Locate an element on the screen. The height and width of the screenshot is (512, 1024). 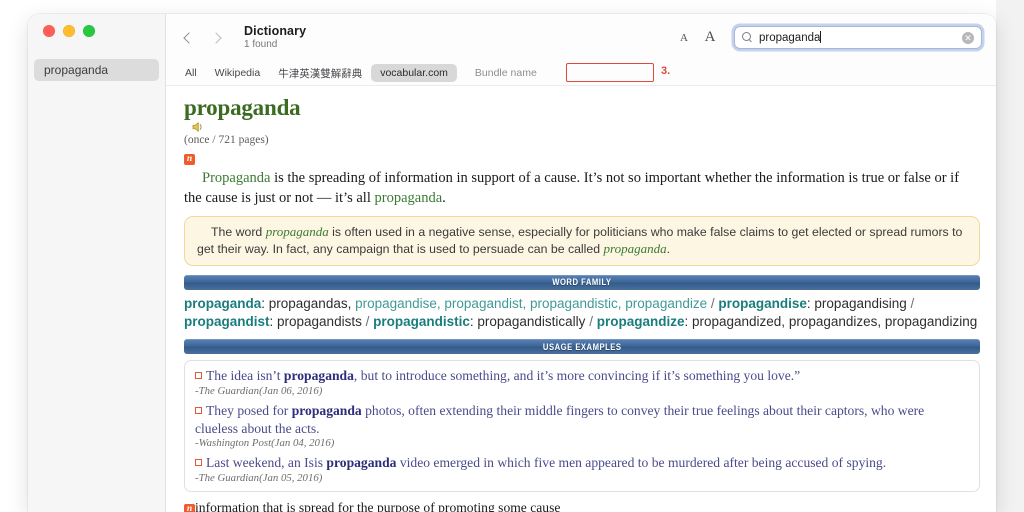
family-head-propaganda: propaganda is located at coordinates (222, 303).